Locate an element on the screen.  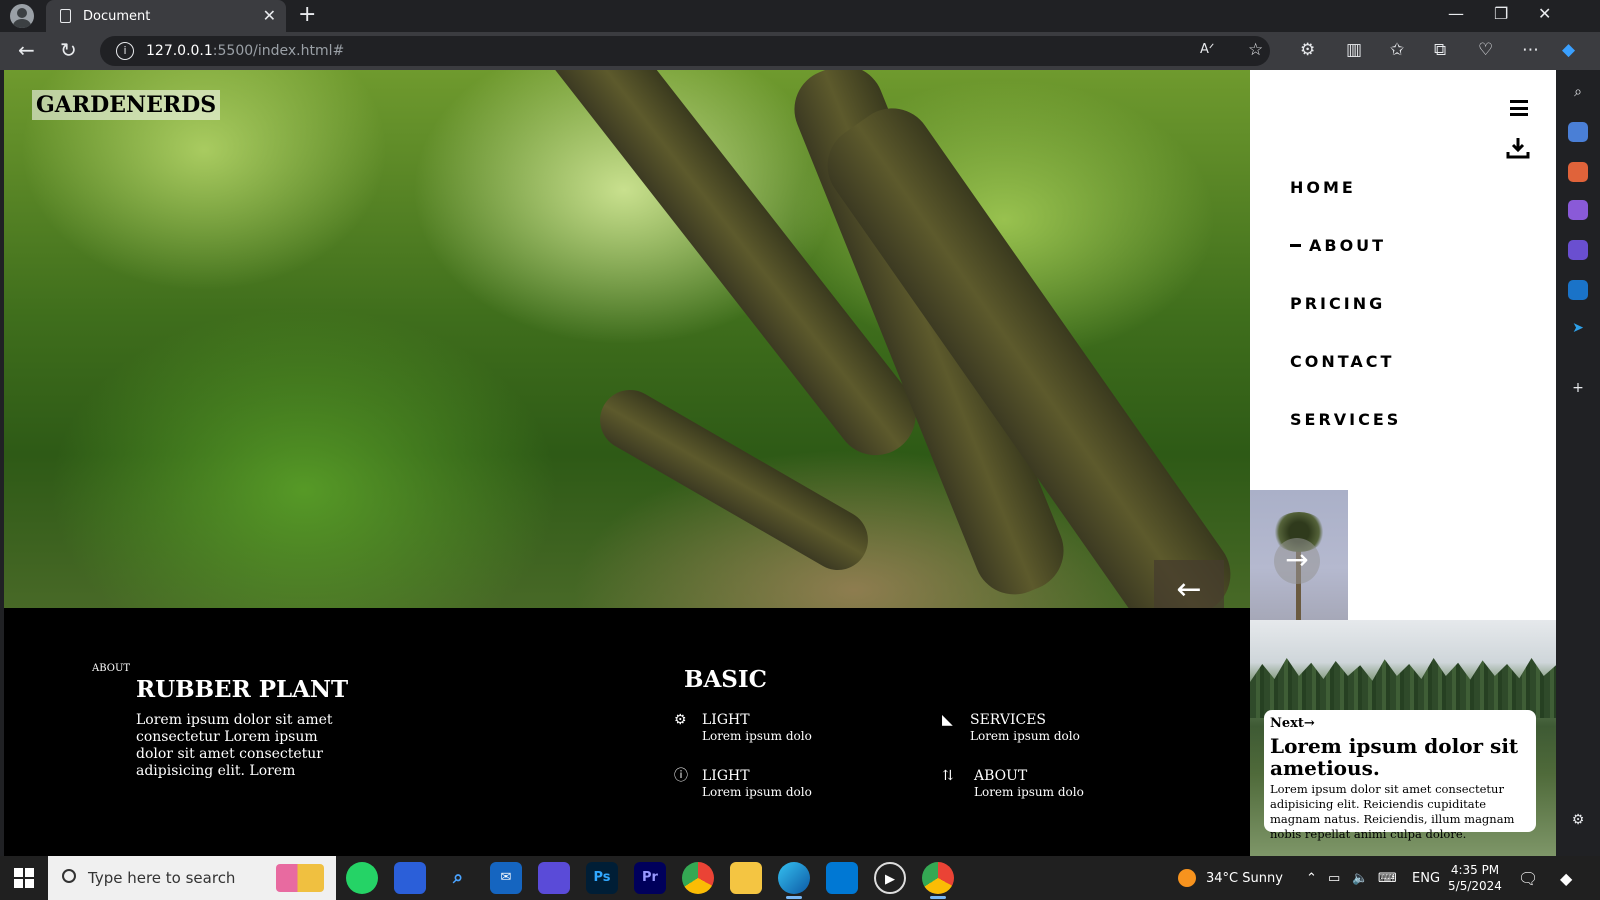
profile-avatar is located at coordinates (22, 16).